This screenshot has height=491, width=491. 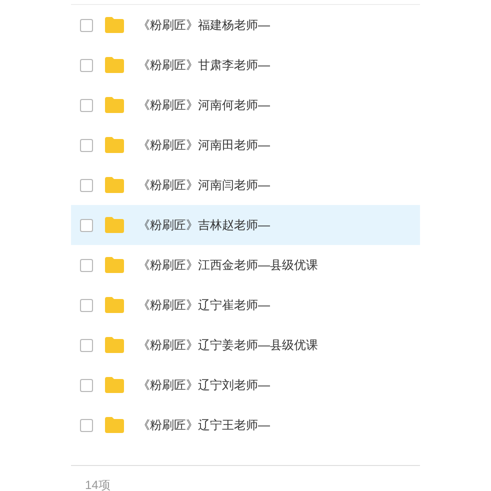 I want to click on file-row: 《粉刷匠》吉林赵老师—, so click(x=245, y=225).